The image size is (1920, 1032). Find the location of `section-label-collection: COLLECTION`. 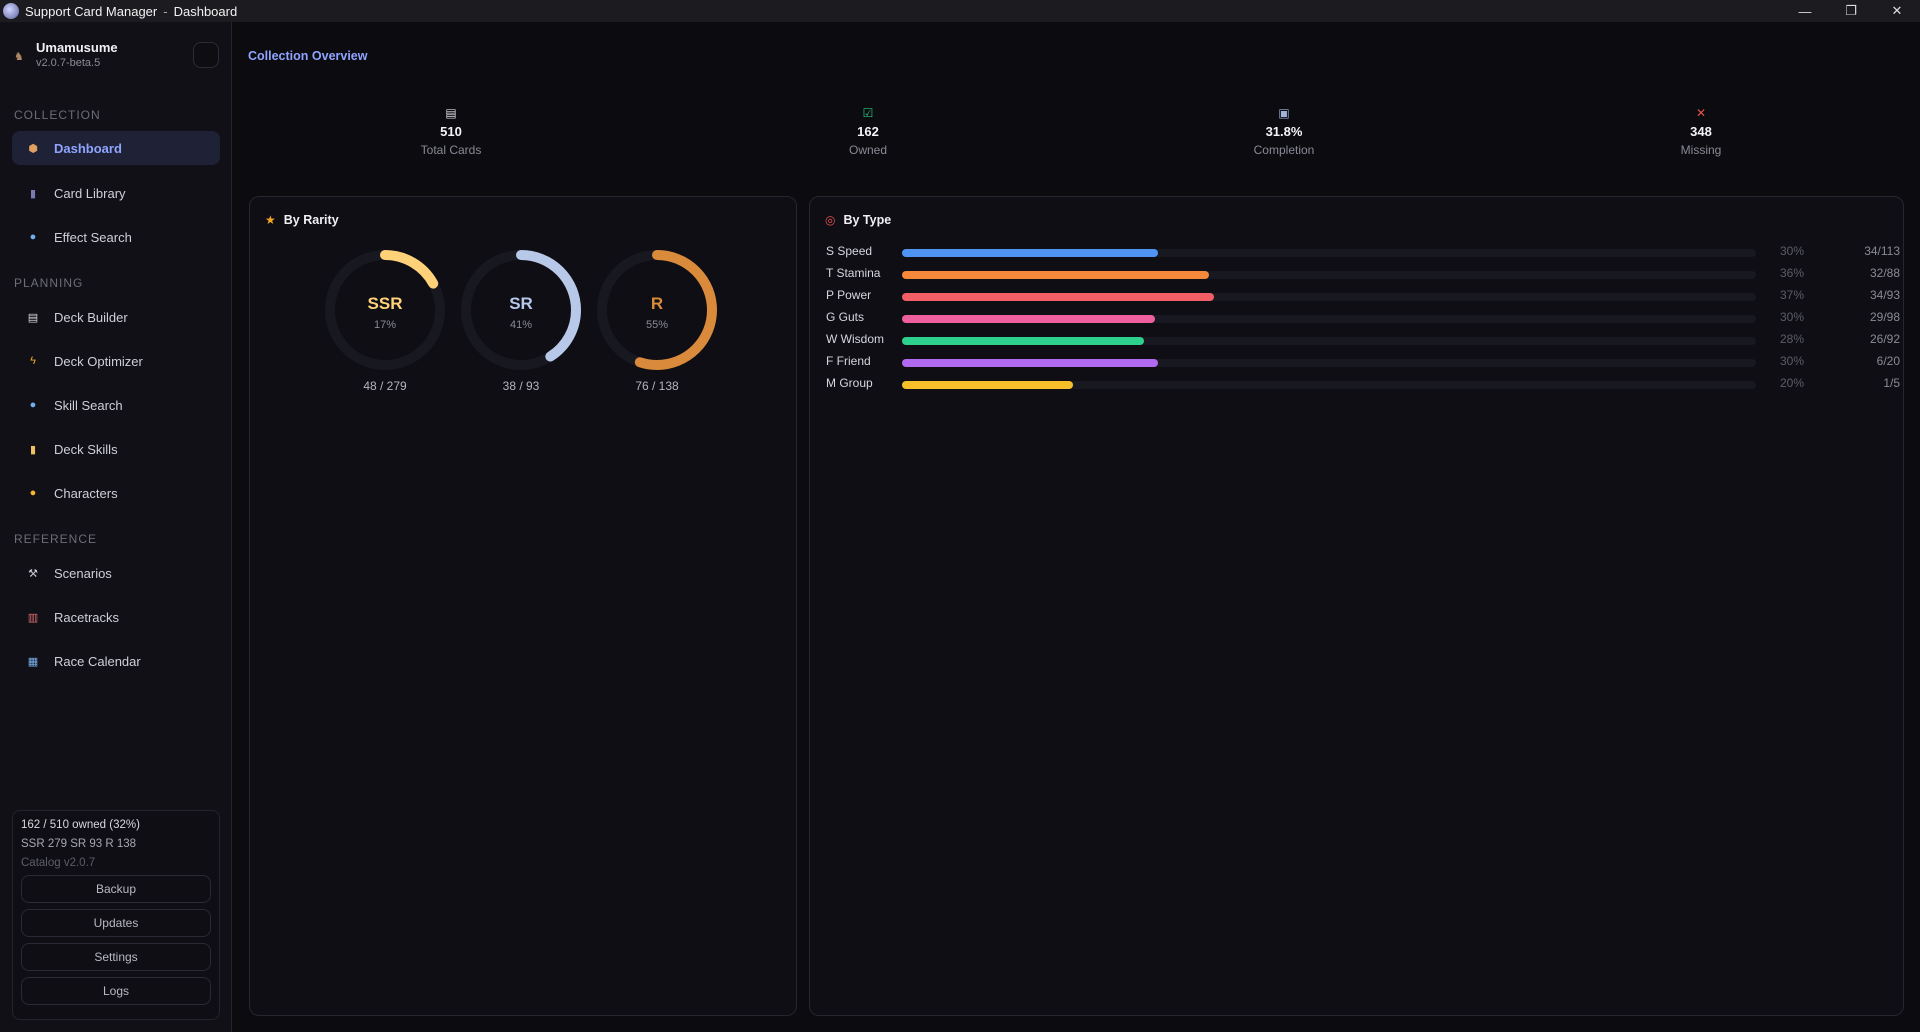

section-label-collection: COLLECTION is located at coordinates (57, 115).